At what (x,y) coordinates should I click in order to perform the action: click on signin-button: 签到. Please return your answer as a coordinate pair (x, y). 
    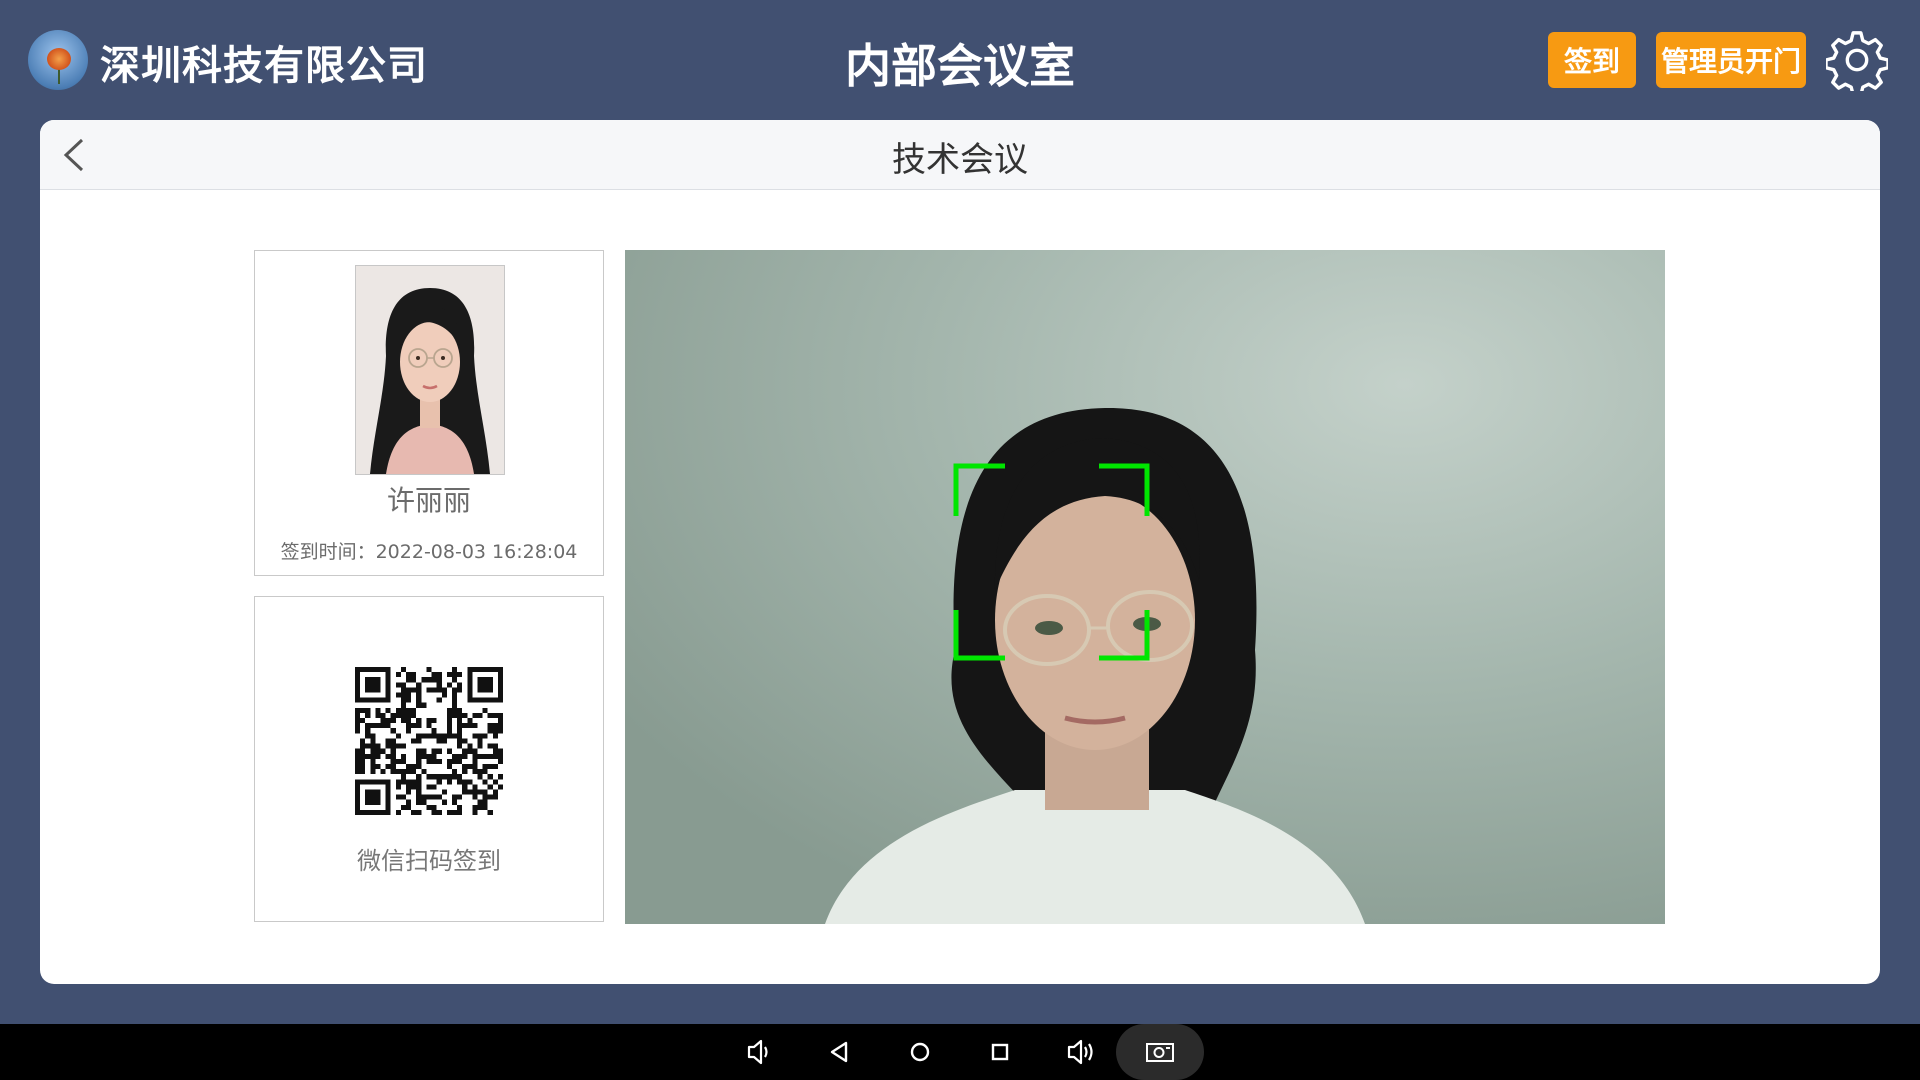
    Looking at the image, I should click on (1592, 60).